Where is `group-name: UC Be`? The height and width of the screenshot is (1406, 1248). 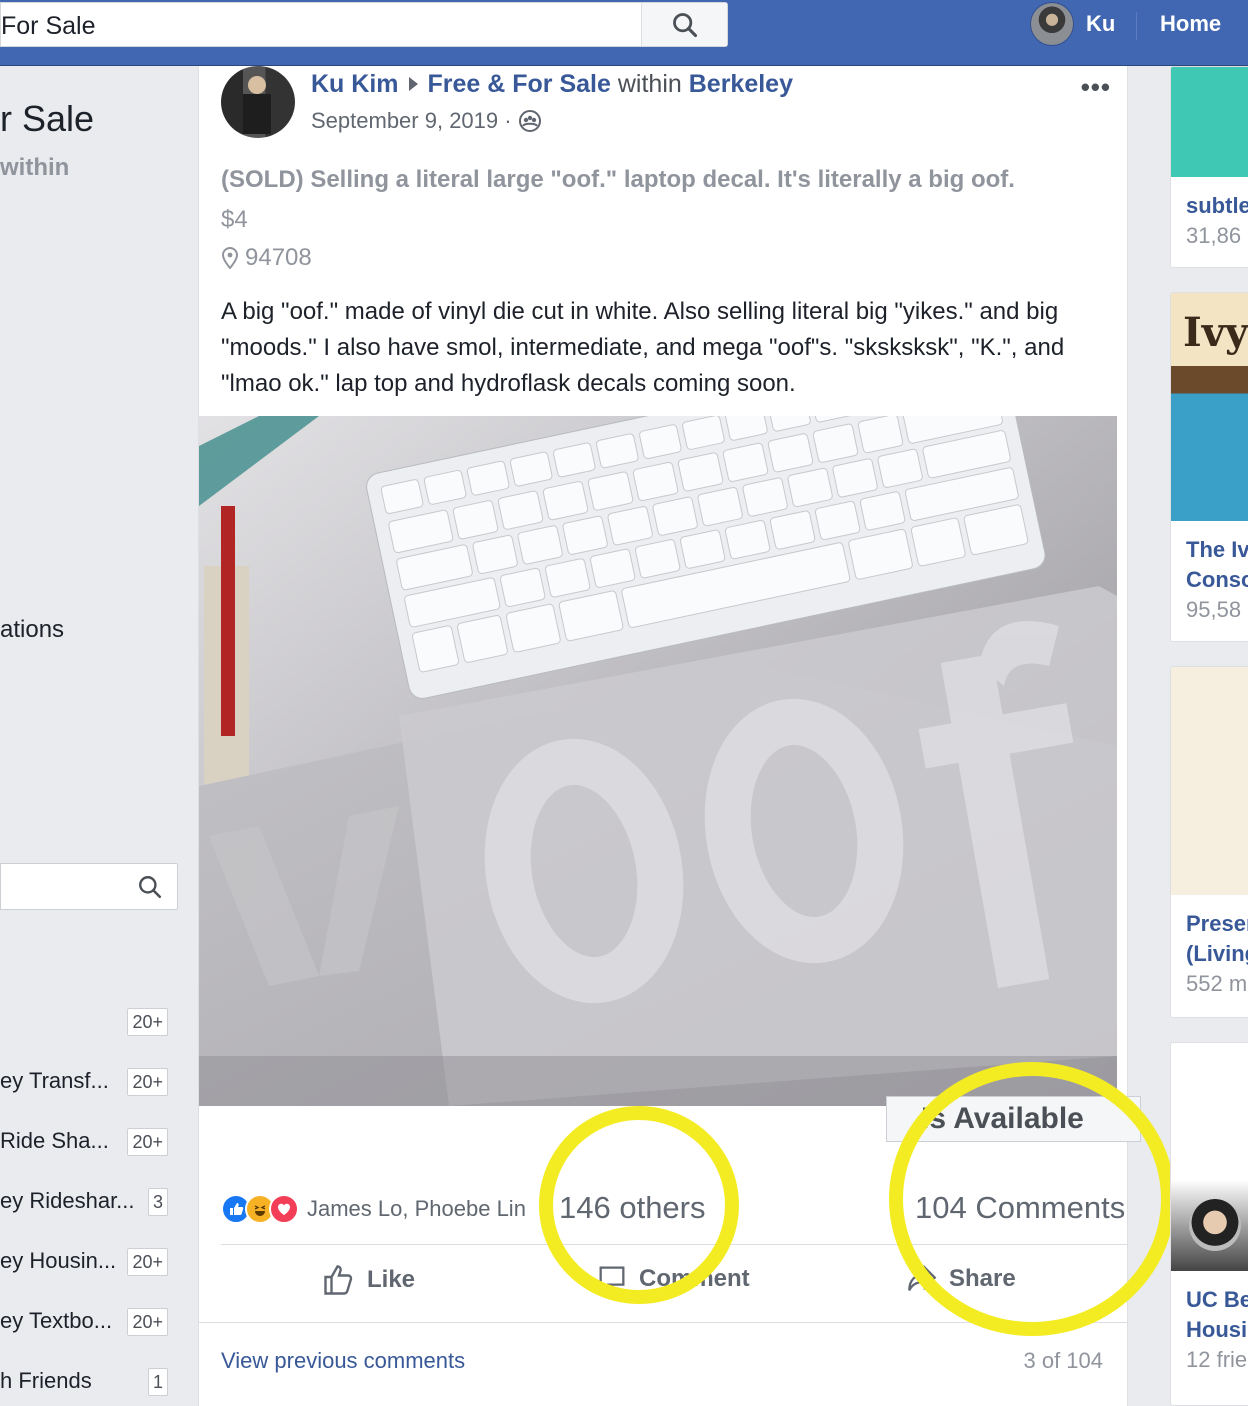 group-name: UC Be is located at coordinates (1209, 1300).